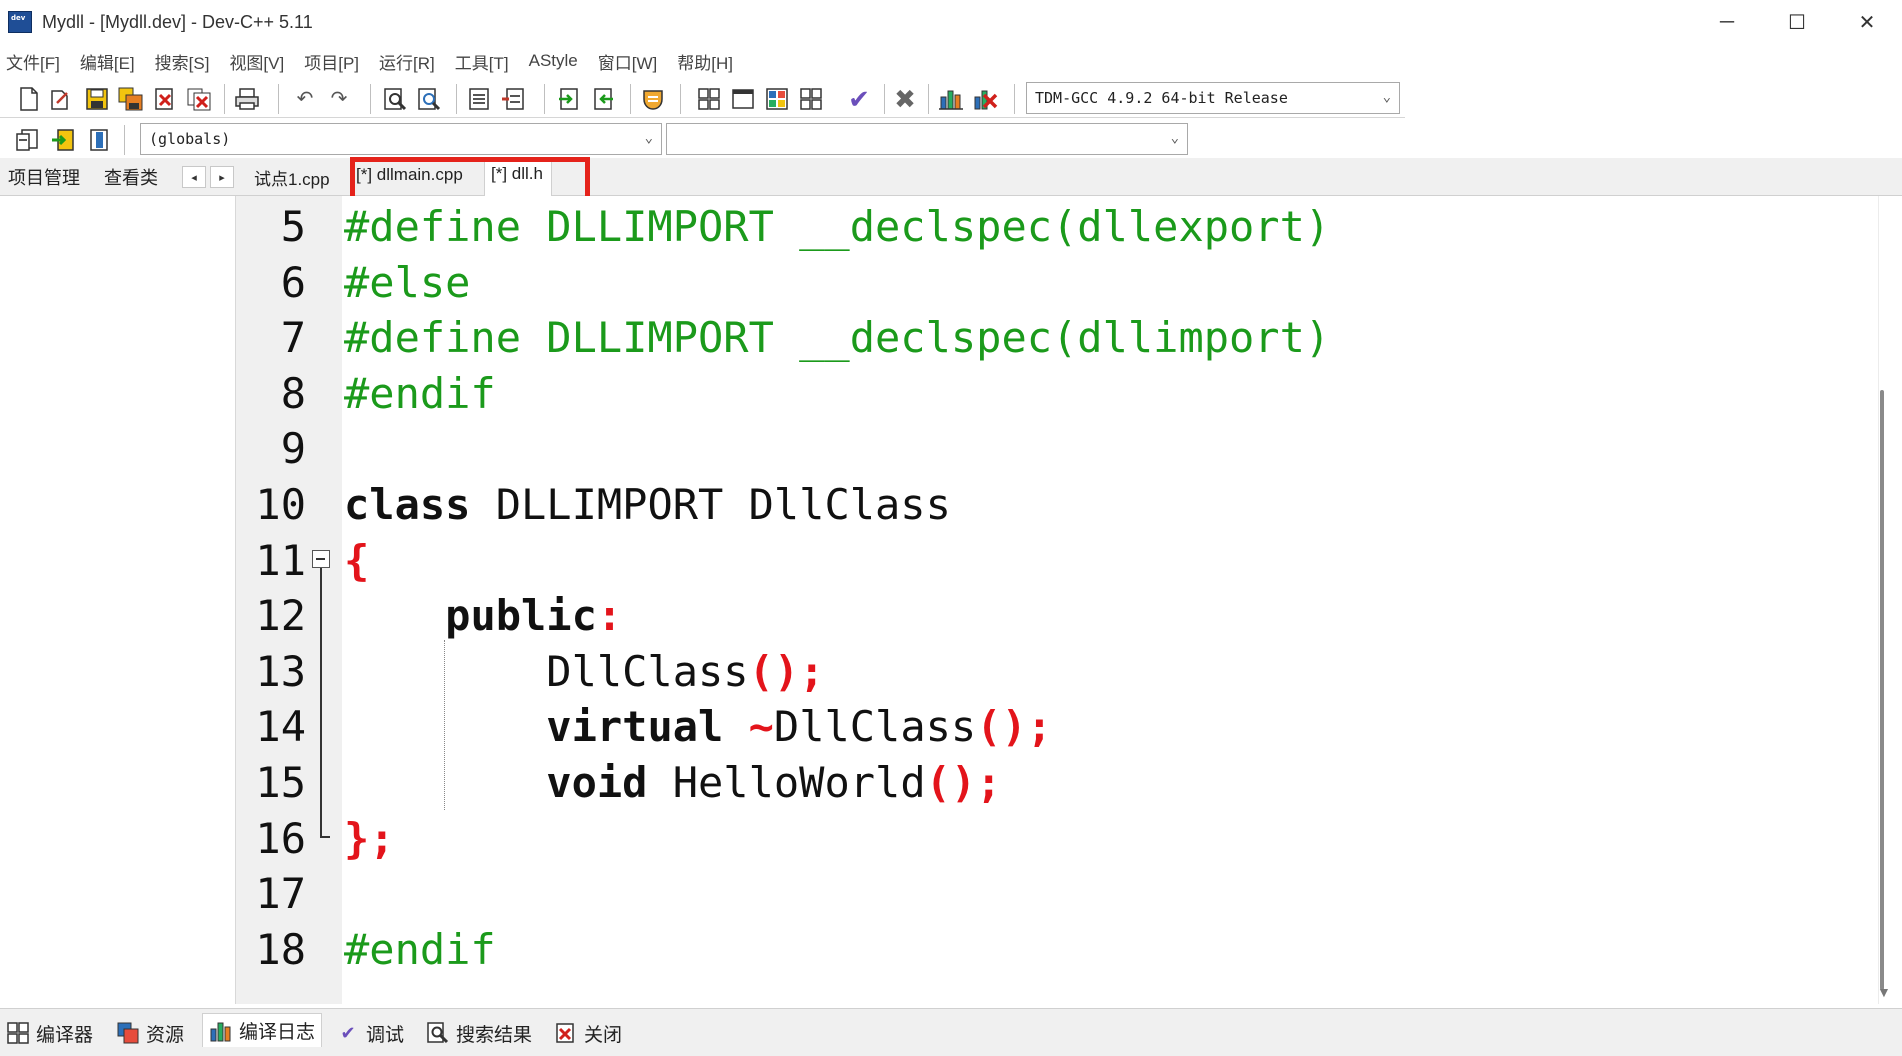  What do you see at coordinates (479, 1033) in the screenshot?
I see `tab-search-results: 搜索结果` at bounding box center [479, 1033].